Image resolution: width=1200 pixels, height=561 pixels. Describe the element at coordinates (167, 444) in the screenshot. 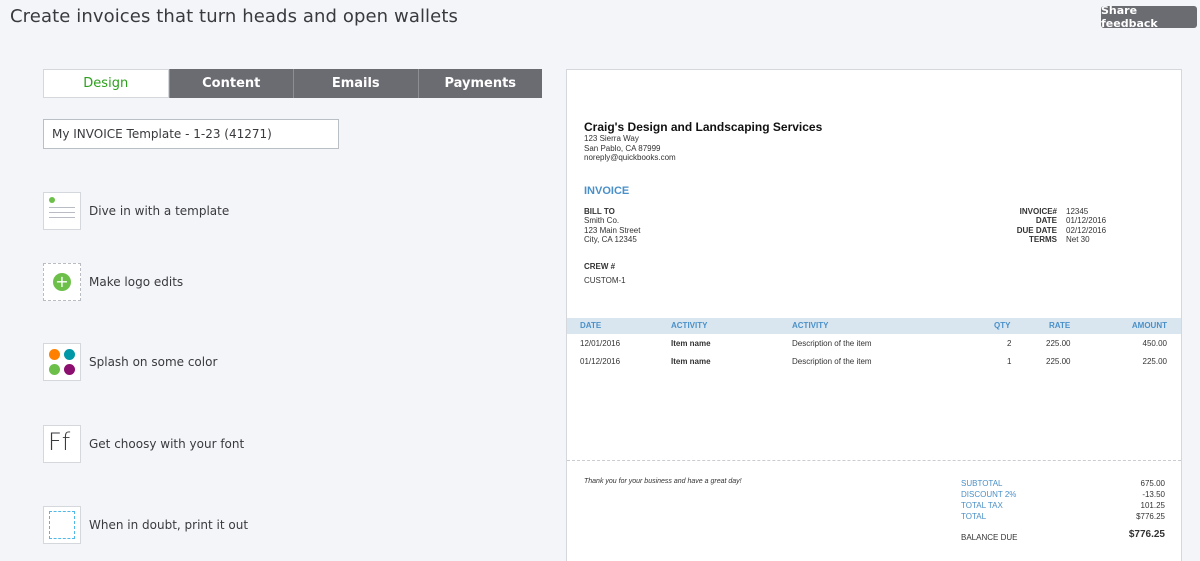

I see `option-font-label: Get choosy with your font` at that location.